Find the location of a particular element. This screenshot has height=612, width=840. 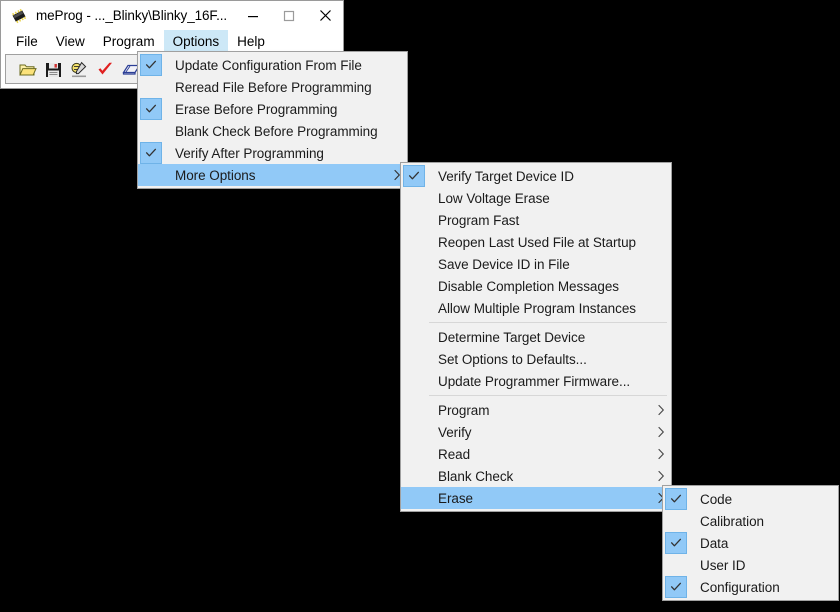

menu-item-low-voltage-erase: Low Voltage Erase is located at coordinates (536, 198).